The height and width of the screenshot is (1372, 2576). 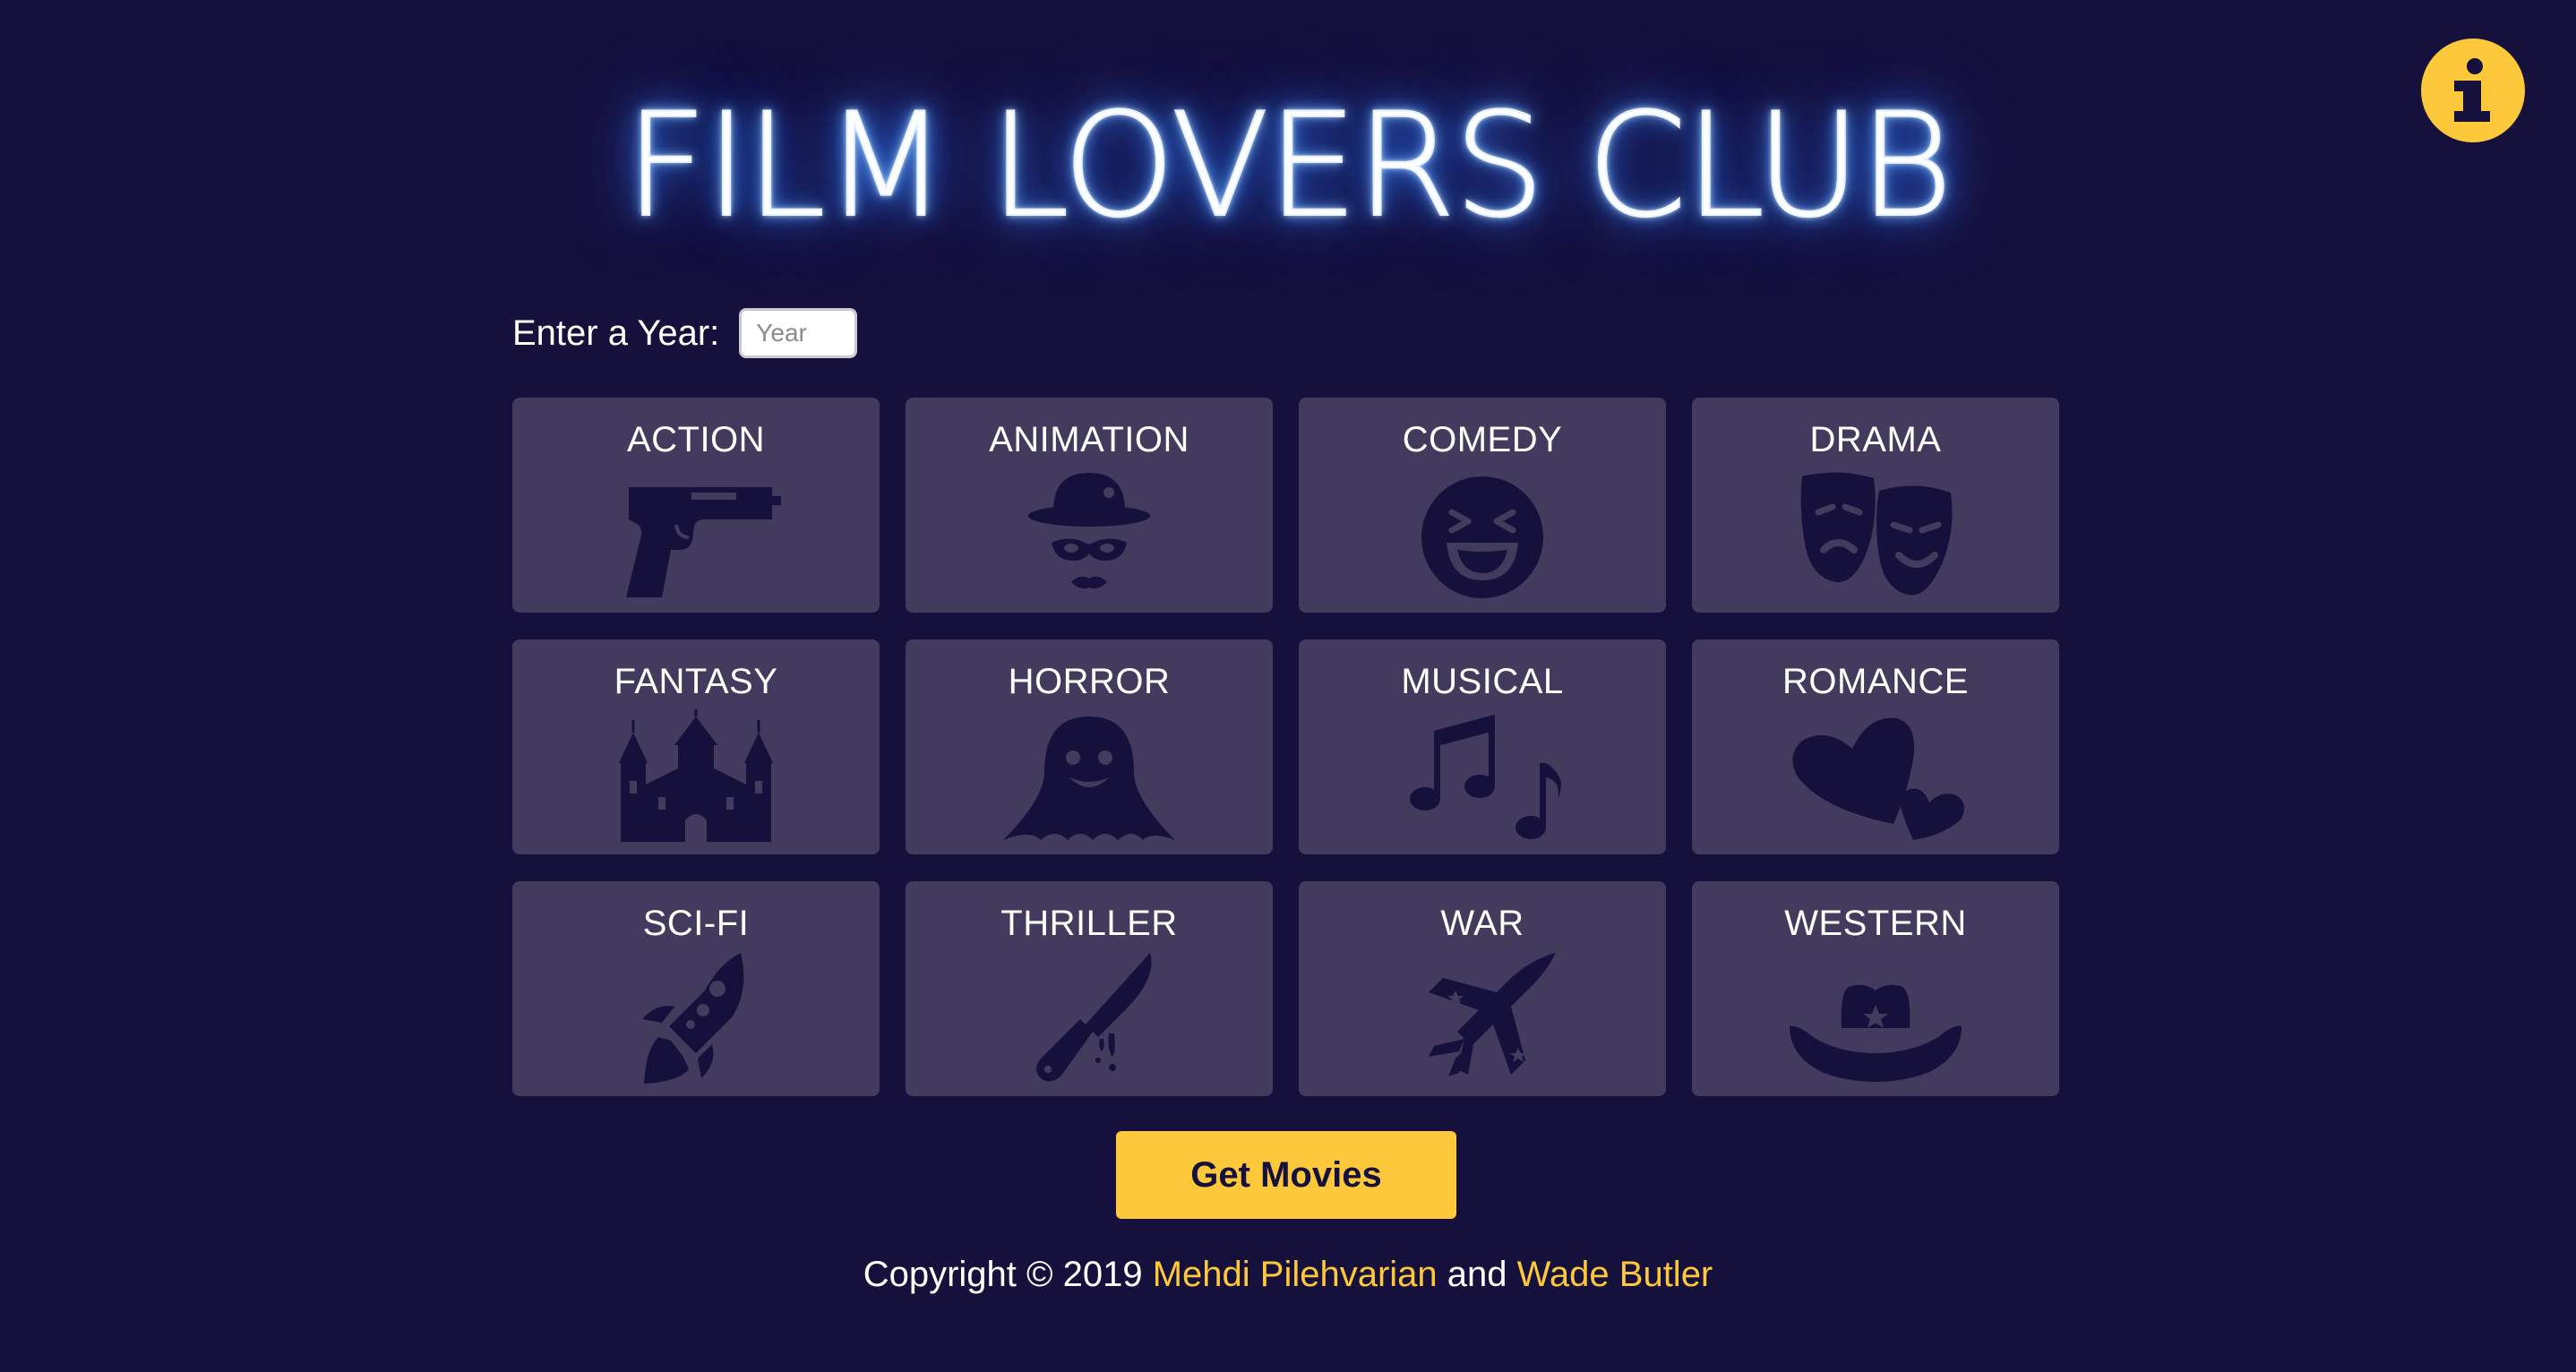 What do you see at coordinates (1008, 1274) in the screenshot?
I see `copyright-text: Copyright © 2019` at bounding box center [1008, 1274].